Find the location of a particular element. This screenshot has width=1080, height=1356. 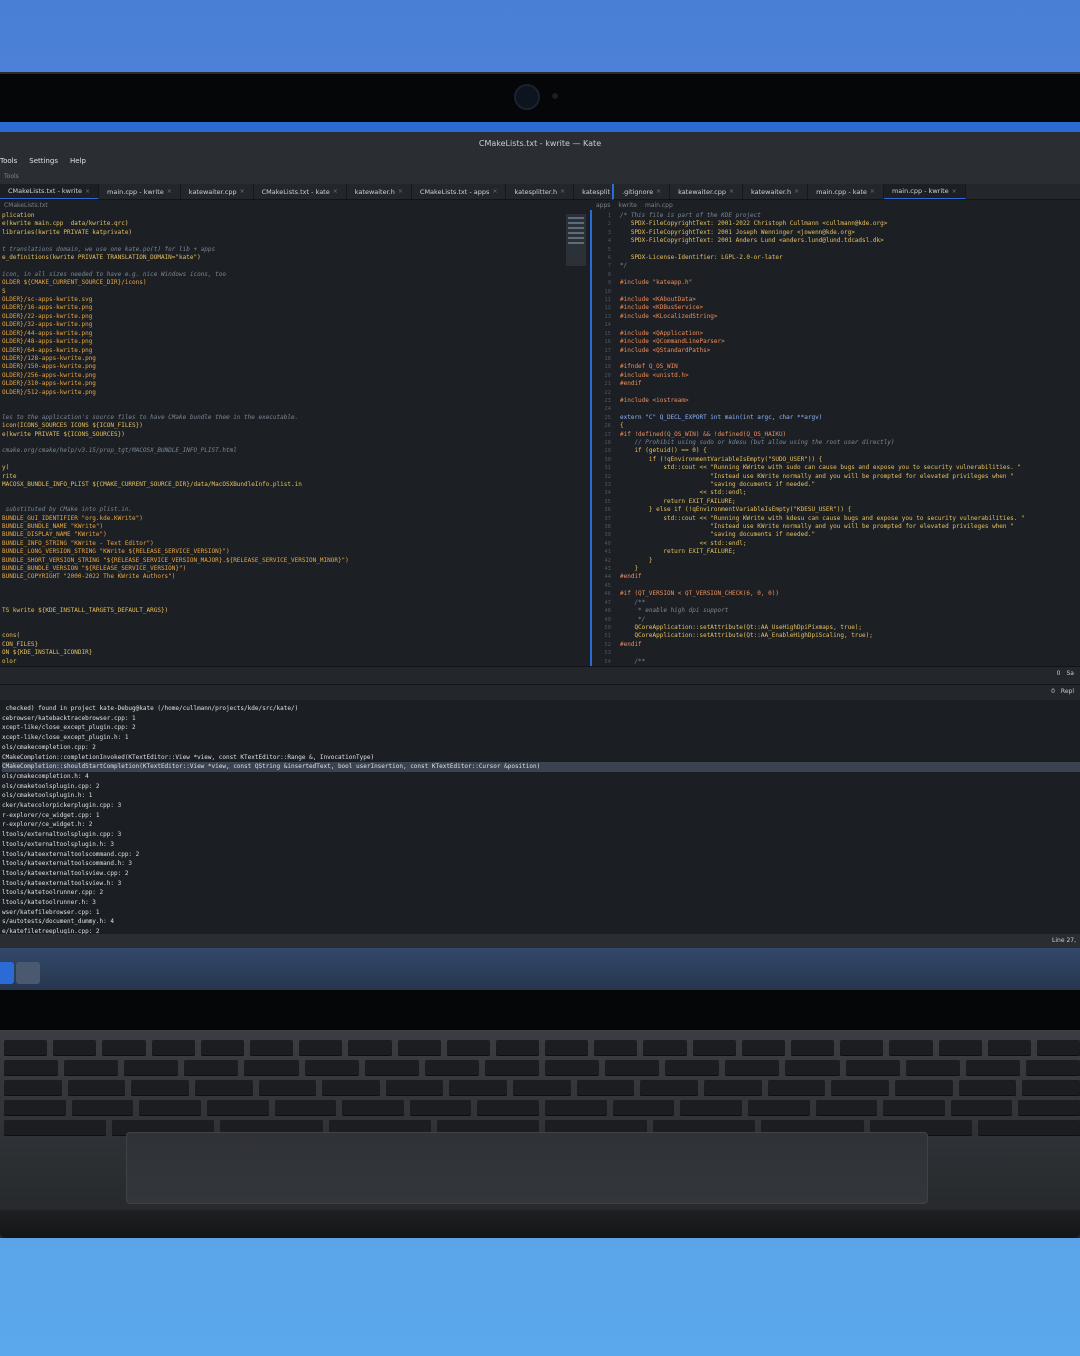

right-tab: katewaiter.cpp × is located at coordinates (706, 191).